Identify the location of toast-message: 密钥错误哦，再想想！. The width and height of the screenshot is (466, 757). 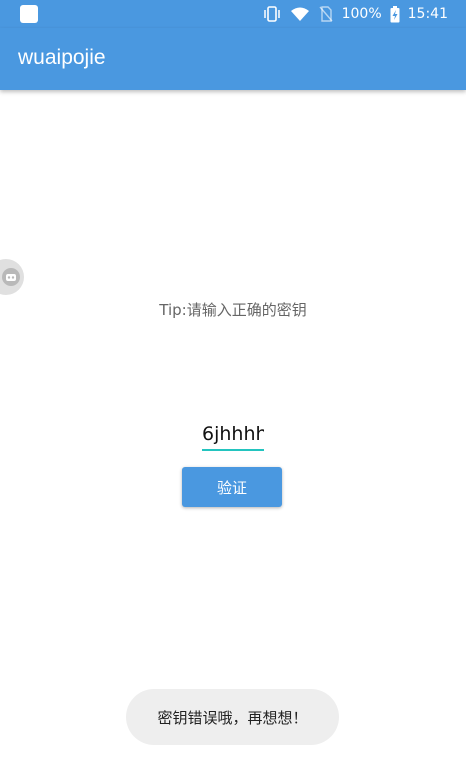
(232, 717).